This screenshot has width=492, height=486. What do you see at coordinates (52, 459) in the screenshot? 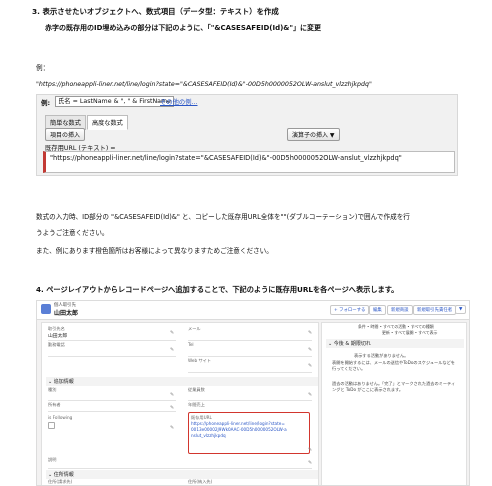
I see `description-label: 説明` at bounding box center [52, 459].